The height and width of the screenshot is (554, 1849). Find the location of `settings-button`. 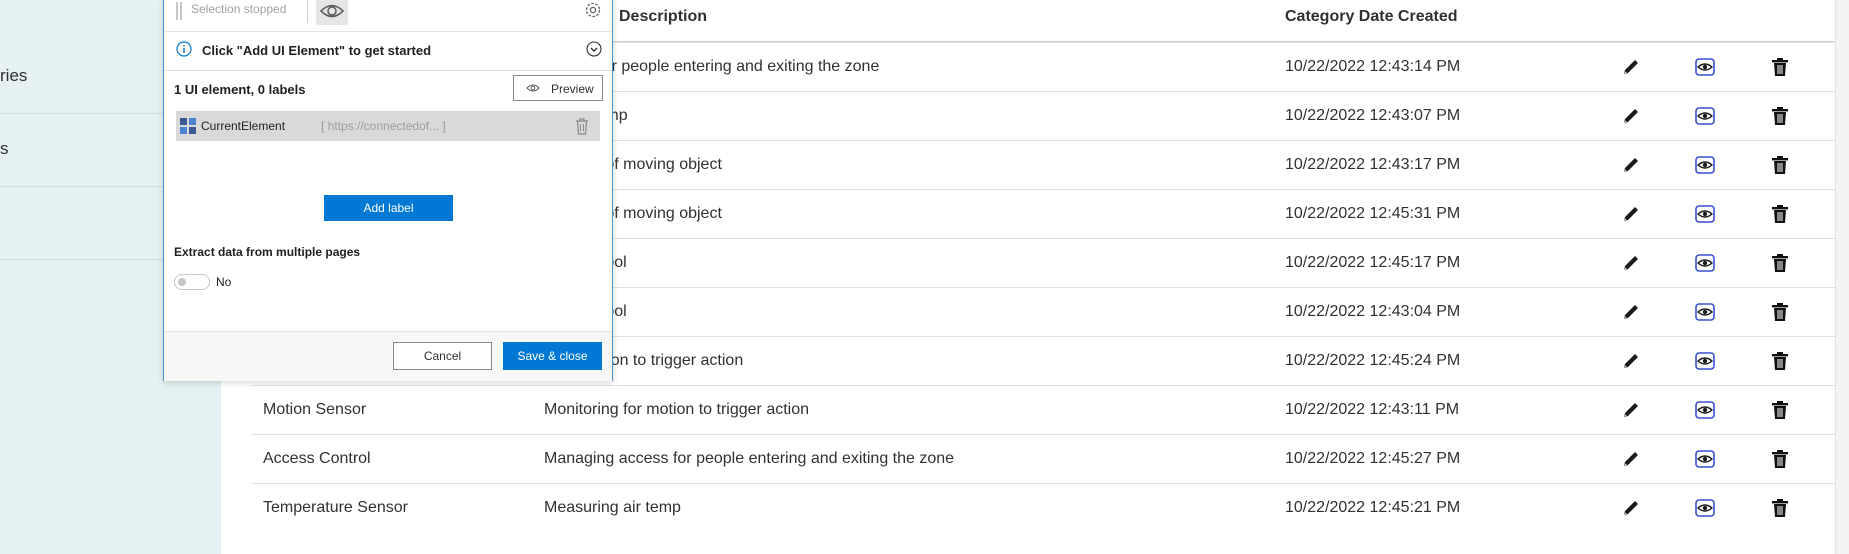

settings-button is located at coordinates (593, 10).